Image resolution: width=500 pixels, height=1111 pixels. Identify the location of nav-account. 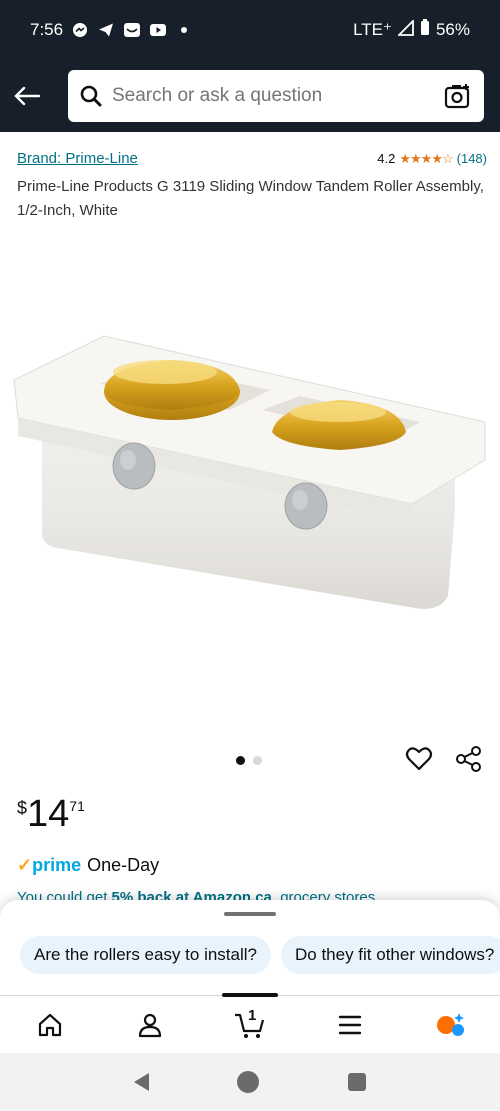
(150, 1025).